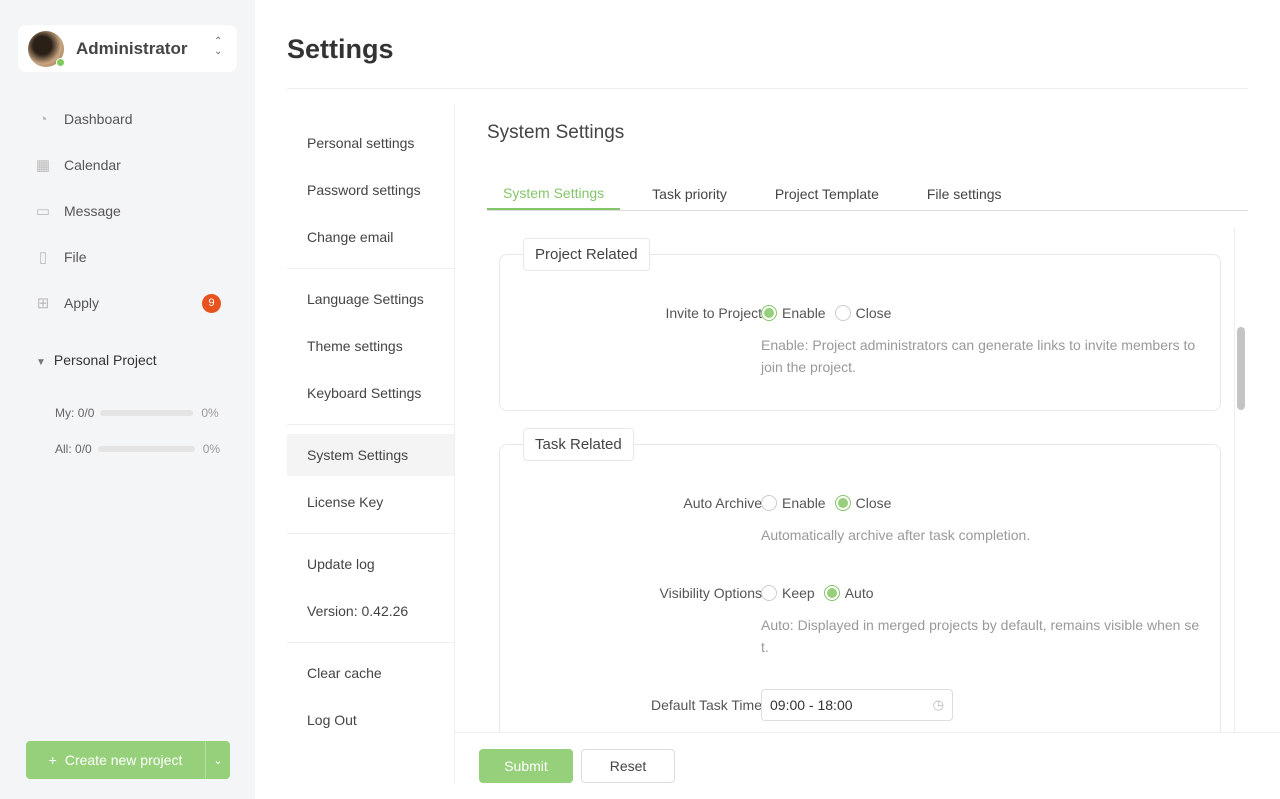  What do you see at coordinates (1241, 480) in the screenshot?
I see `scrollbar-track` at bounding box center [1241, 480].